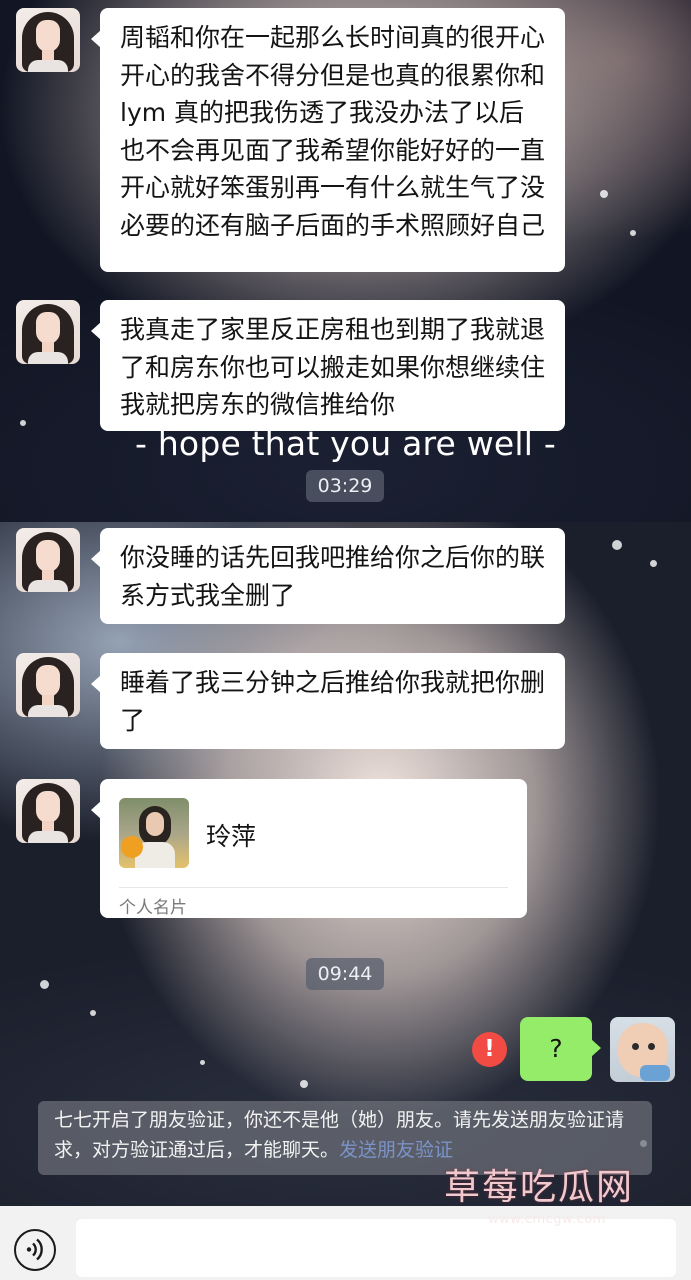 This screenshot has width=691, height=1280. I want to click on message-bubble: 睡着了我三分钟之后推给你我就把你删了, so click(328, 701).